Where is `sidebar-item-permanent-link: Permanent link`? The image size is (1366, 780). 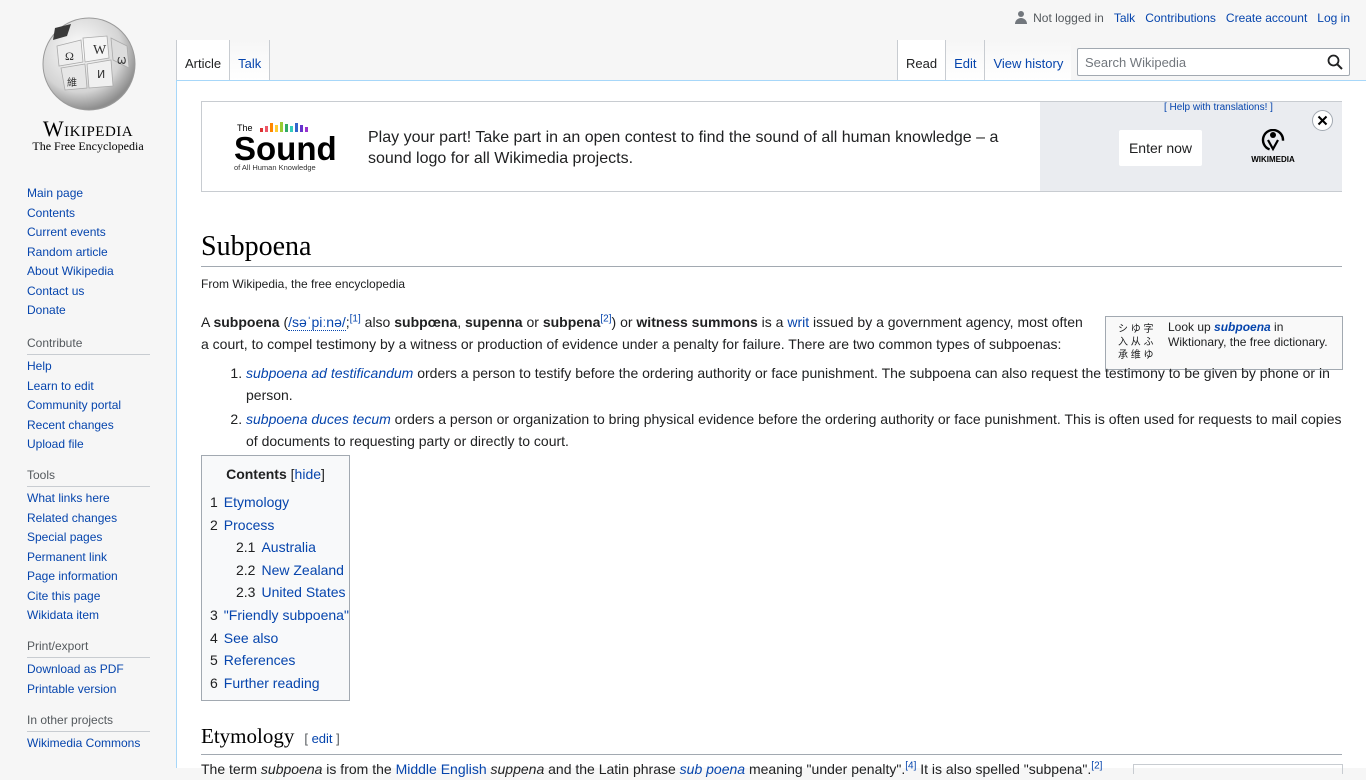 sidebar-item-permanent-link: Permanent link is located at coordinates (67, 557).